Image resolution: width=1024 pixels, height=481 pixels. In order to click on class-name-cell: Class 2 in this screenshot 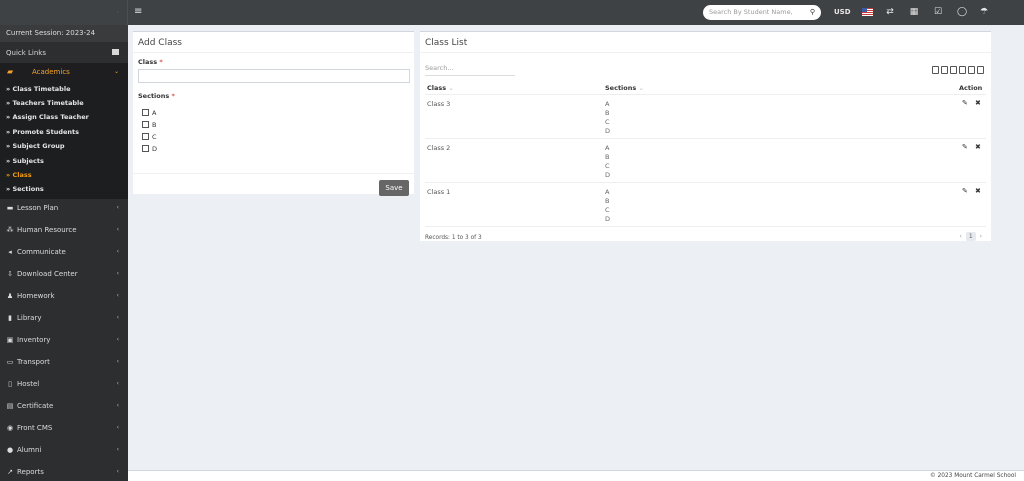, I will do `click(439, 148)`.